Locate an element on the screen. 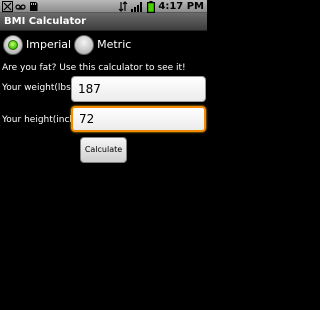  radio-checked-dot is located at coordinates (13, 45).